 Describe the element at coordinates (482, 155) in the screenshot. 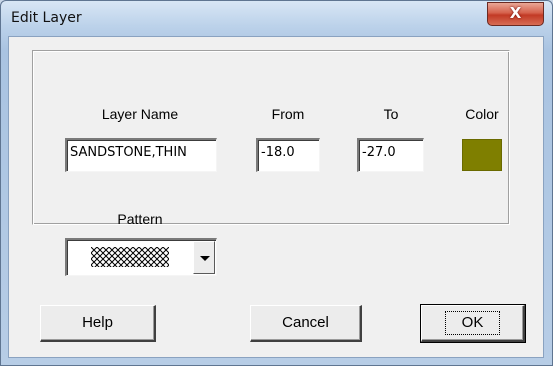

I see `color-swatch` at that location.